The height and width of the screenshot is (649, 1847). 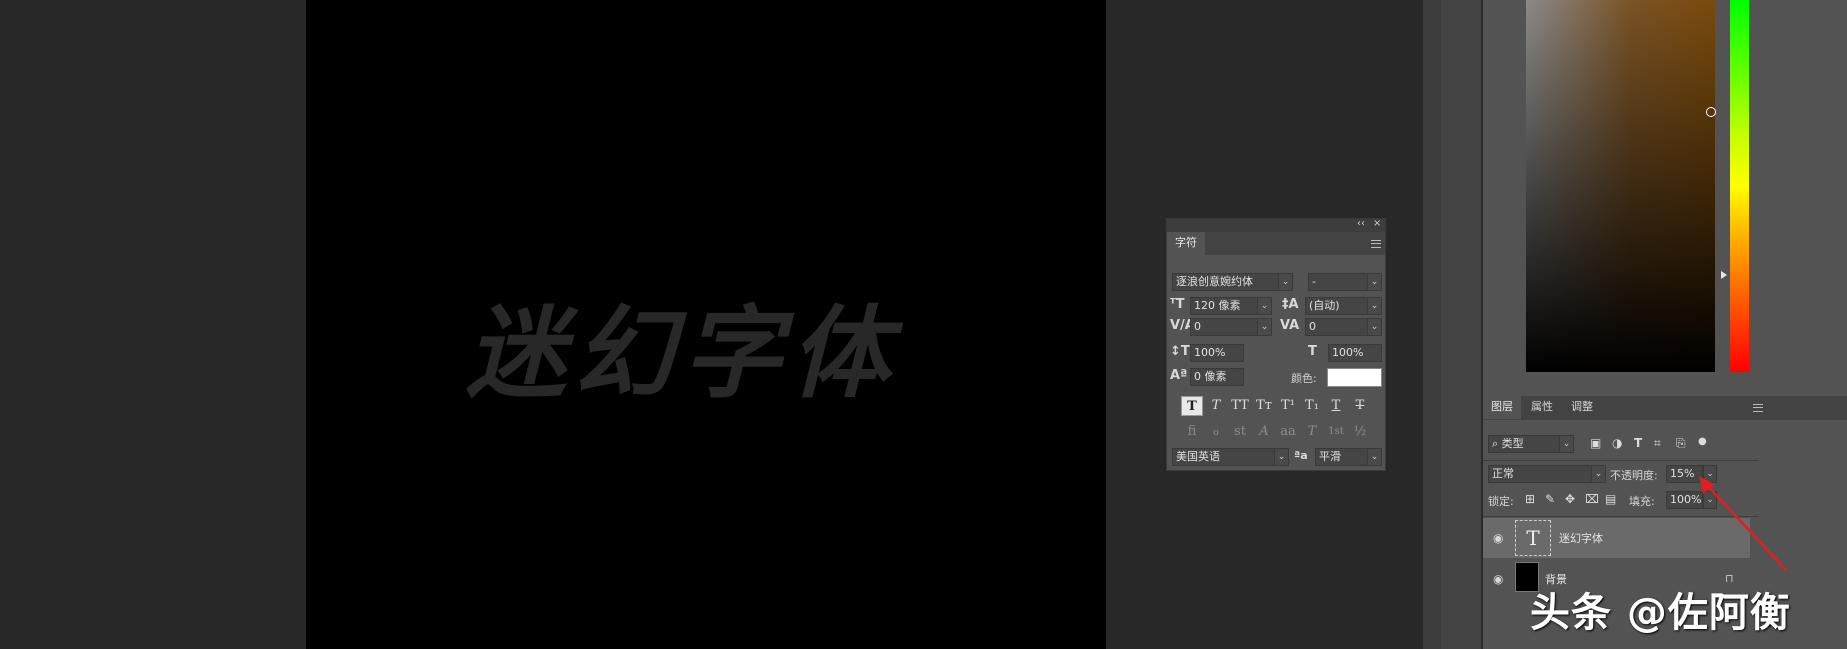 What do you see at coordinates (1179, 375) in the screenshot?
I see `baseline-shift-icon: Aª` at bounding box center [1179, 375].